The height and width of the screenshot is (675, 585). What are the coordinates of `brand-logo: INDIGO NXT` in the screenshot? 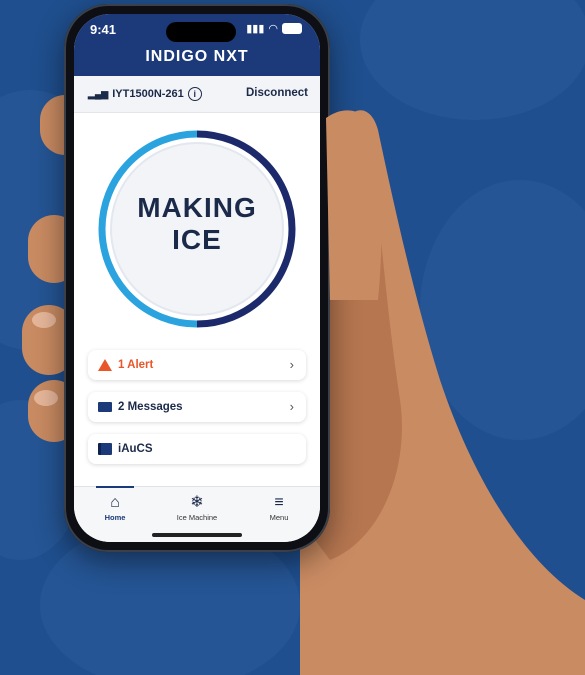 It's located at (197, 56).